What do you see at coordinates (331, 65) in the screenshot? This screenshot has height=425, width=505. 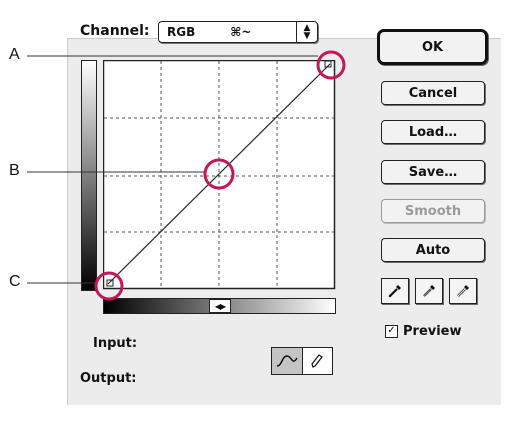 I see `callout-a-circle` at bounding box center [331, 65].